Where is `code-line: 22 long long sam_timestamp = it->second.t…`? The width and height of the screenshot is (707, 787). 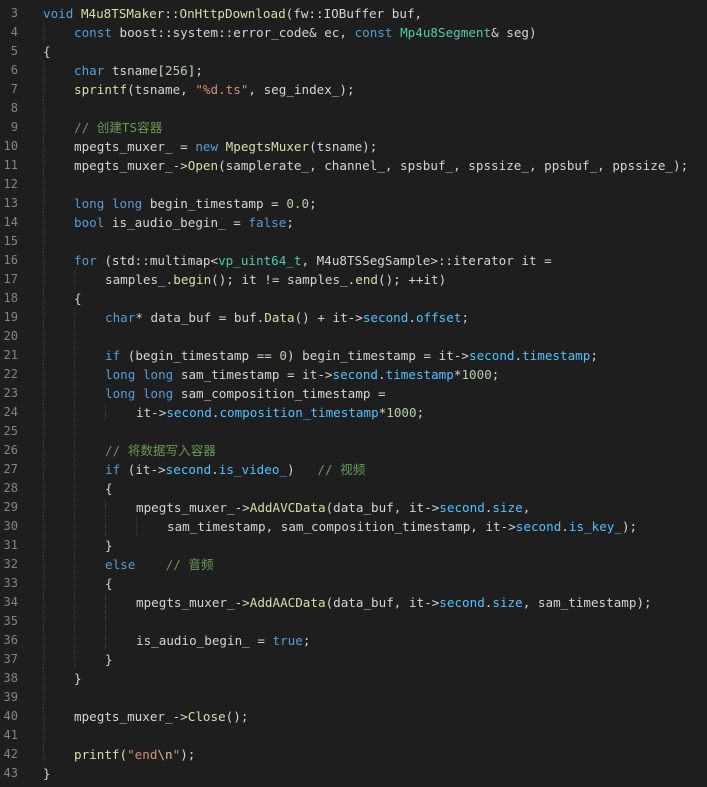 code-line: 22 long long sam_timestamp = it->second.t… is located at coordinates (353, 374).